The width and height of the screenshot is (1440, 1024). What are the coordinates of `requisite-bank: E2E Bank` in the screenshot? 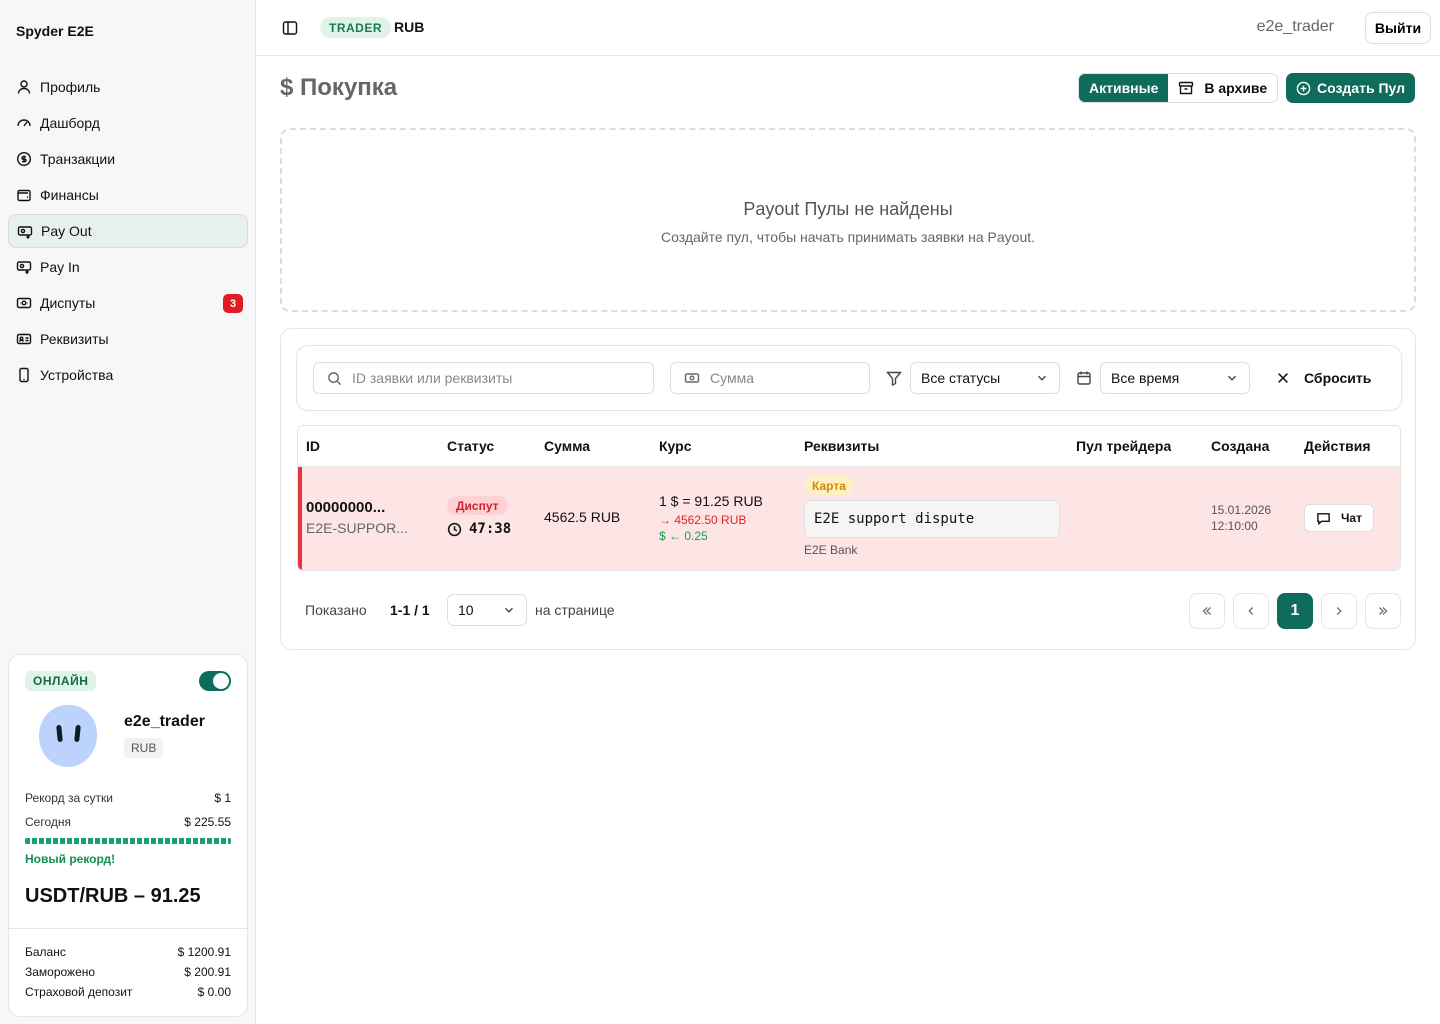 It's located at (831, 550).